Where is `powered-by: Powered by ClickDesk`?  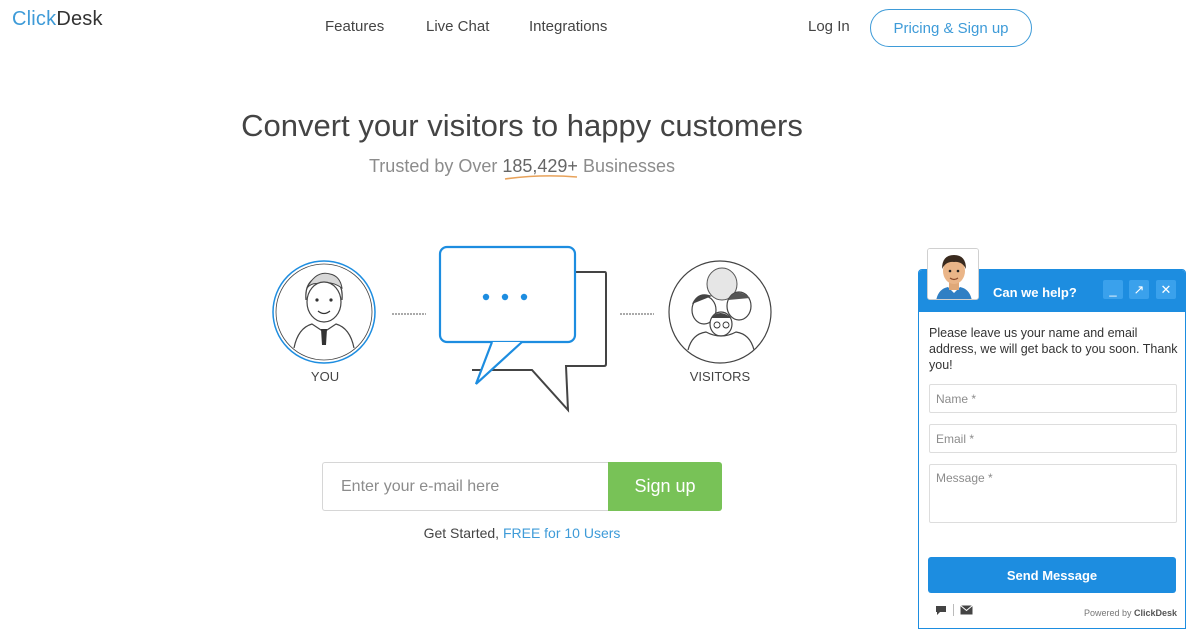 powered-by: Powered by ClickDesk is located at coordinates (1130, 613).